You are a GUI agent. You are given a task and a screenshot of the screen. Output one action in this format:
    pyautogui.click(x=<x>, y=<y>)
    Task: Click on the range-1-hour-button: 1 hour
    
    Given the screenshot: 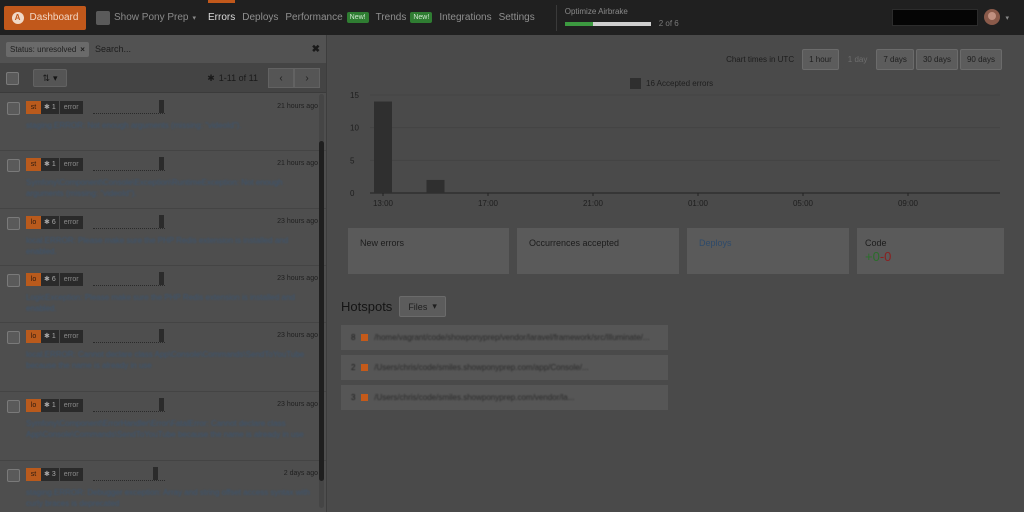 What is the action you would take?
    pyautogui.click(x=820, y=59)
    